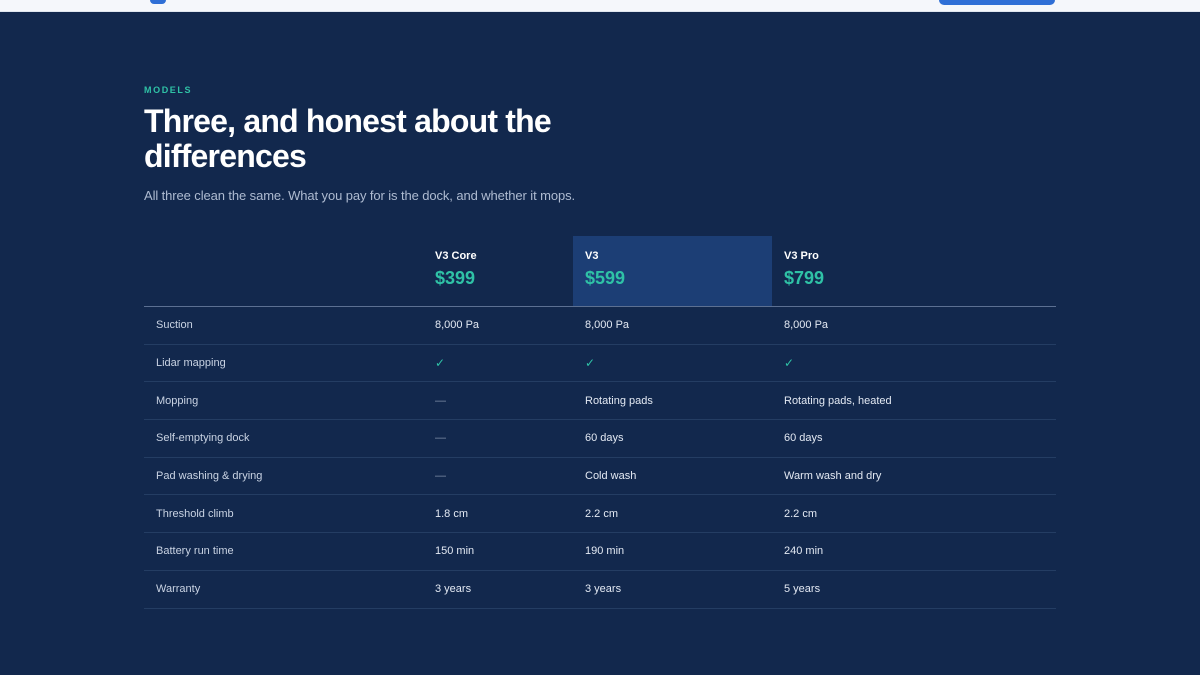  What do you see at coordinates (914, 271) in the screenshot?
I see `plan-header-v3-pro: V3 Pro $799` at bounding box center [914, 271].